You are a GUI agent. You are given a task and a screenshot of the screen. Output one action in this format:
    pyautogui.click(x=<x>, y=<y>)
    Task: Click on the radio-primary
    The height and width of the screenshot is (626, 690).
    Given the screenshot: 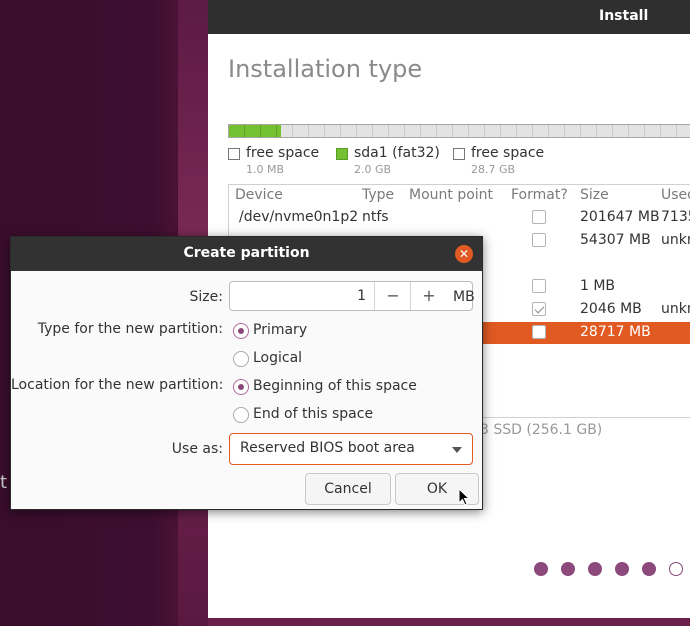 What is the action you would take?
    pyautogui.click(x=241, y=331)
    